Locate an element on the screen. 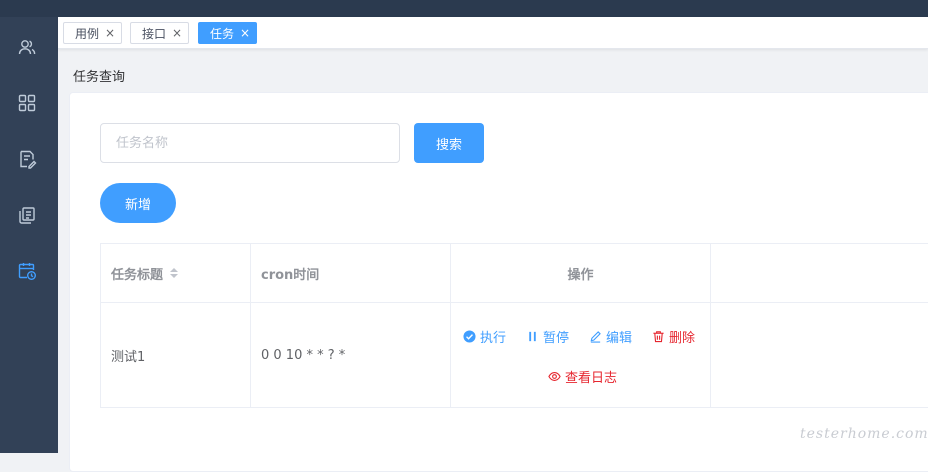 The width and height of the screenshot is (928, 472). eye-icon is located at coordinates (554, 376).